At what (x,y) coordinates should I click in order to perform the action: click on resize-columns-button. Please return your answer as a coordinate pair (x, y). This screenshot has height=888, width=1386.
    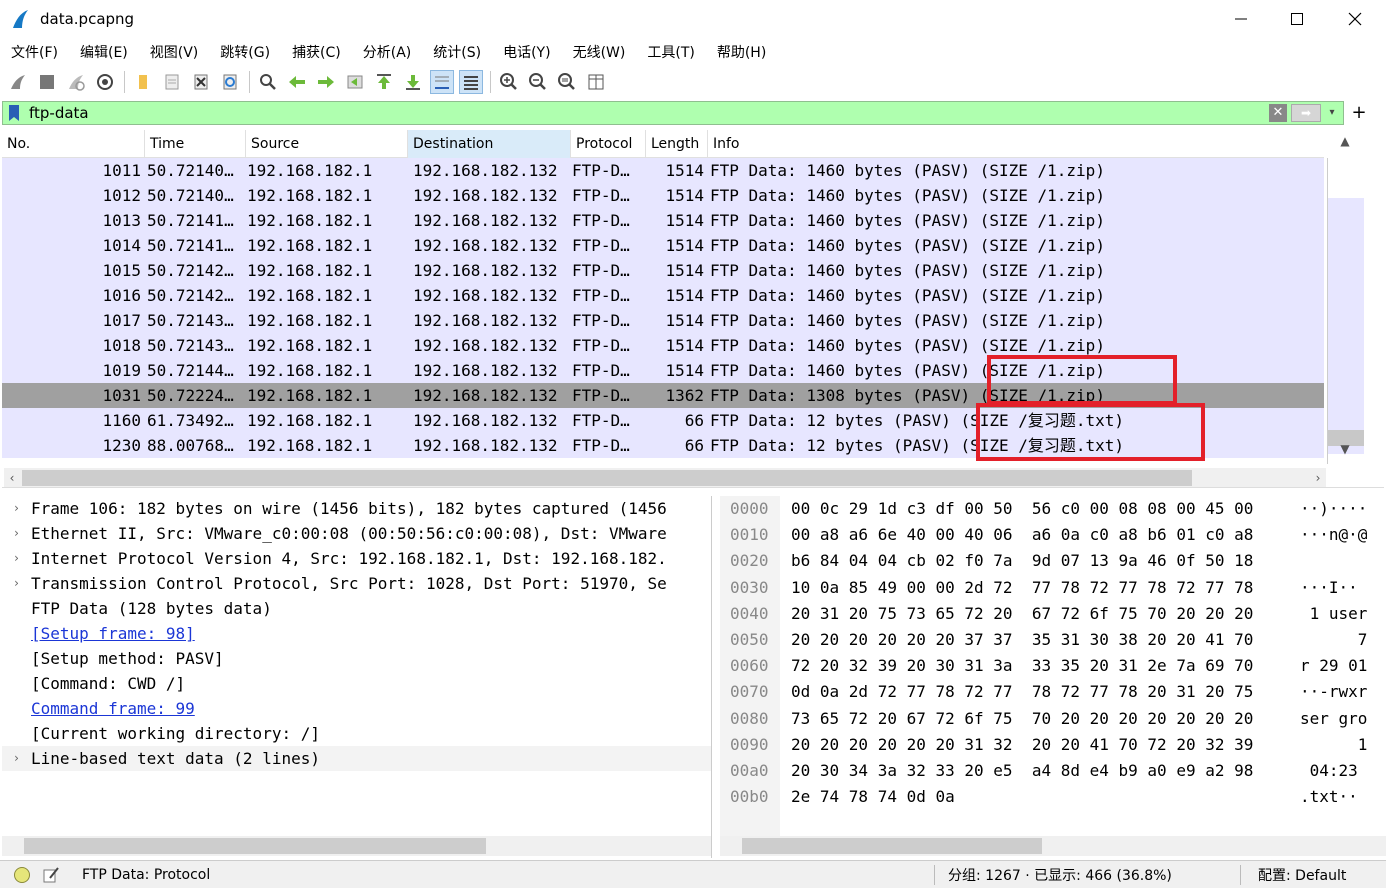
    Looking at the image, I should click on (596, 82).